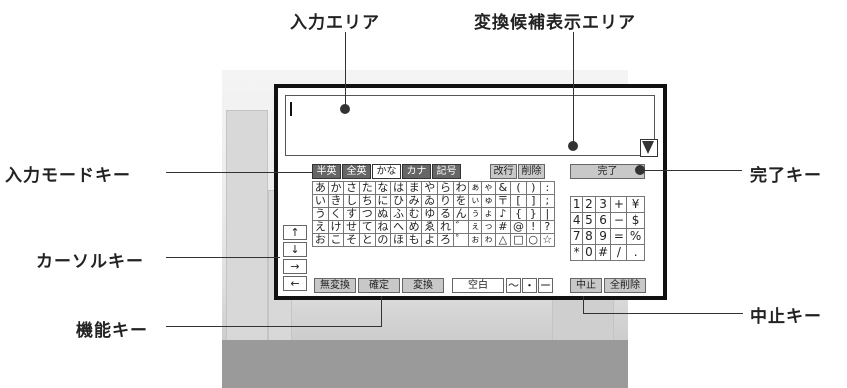 This screenshot has width=847, height=388. I want to click on kana-key: こ, so click(336, 240).